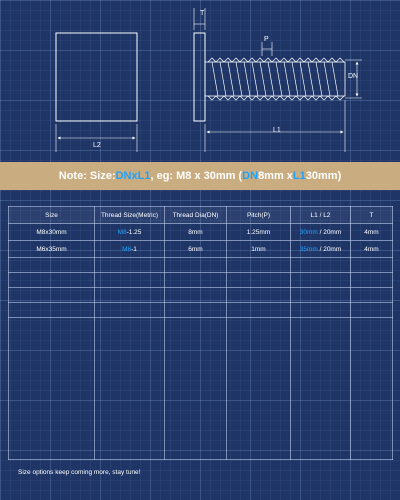 The height and width of the screenshot is (500, 400). I want to click on note-l1: L1, so click(144, 176).